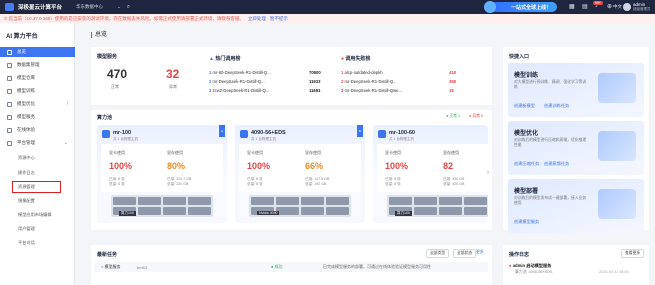 This screenshot has width=655, height=285. What do you see at coordinates (9, 117) in the screenshot?
I see `service-icon` at bounding box center [9, 117].